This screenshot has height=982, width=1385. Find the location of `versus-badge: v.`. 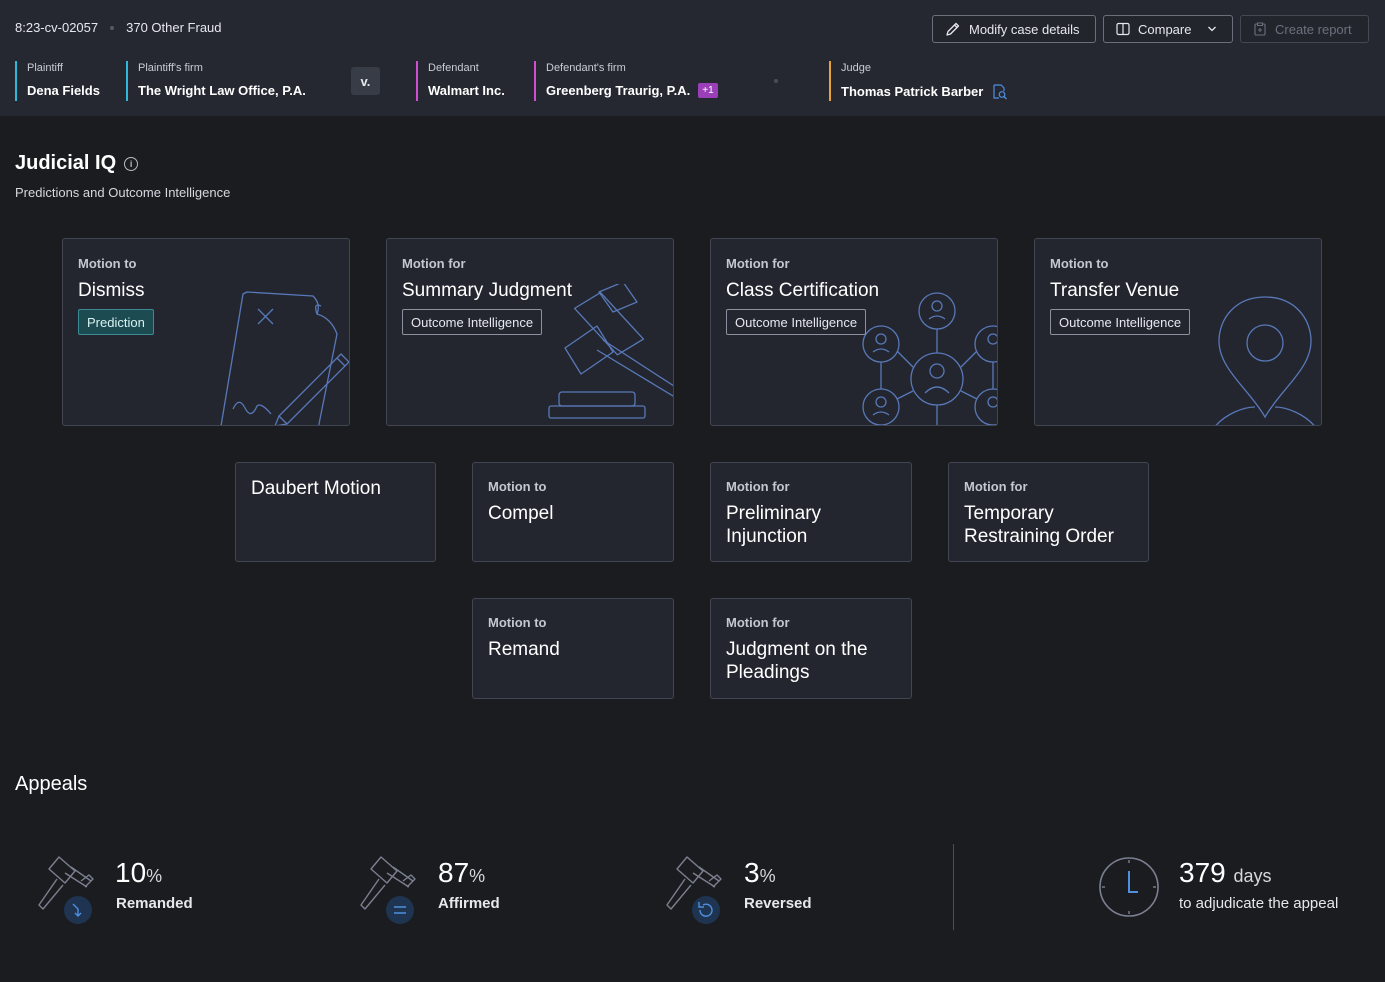

versus-badge: v. is located at coordinates (365, 81).